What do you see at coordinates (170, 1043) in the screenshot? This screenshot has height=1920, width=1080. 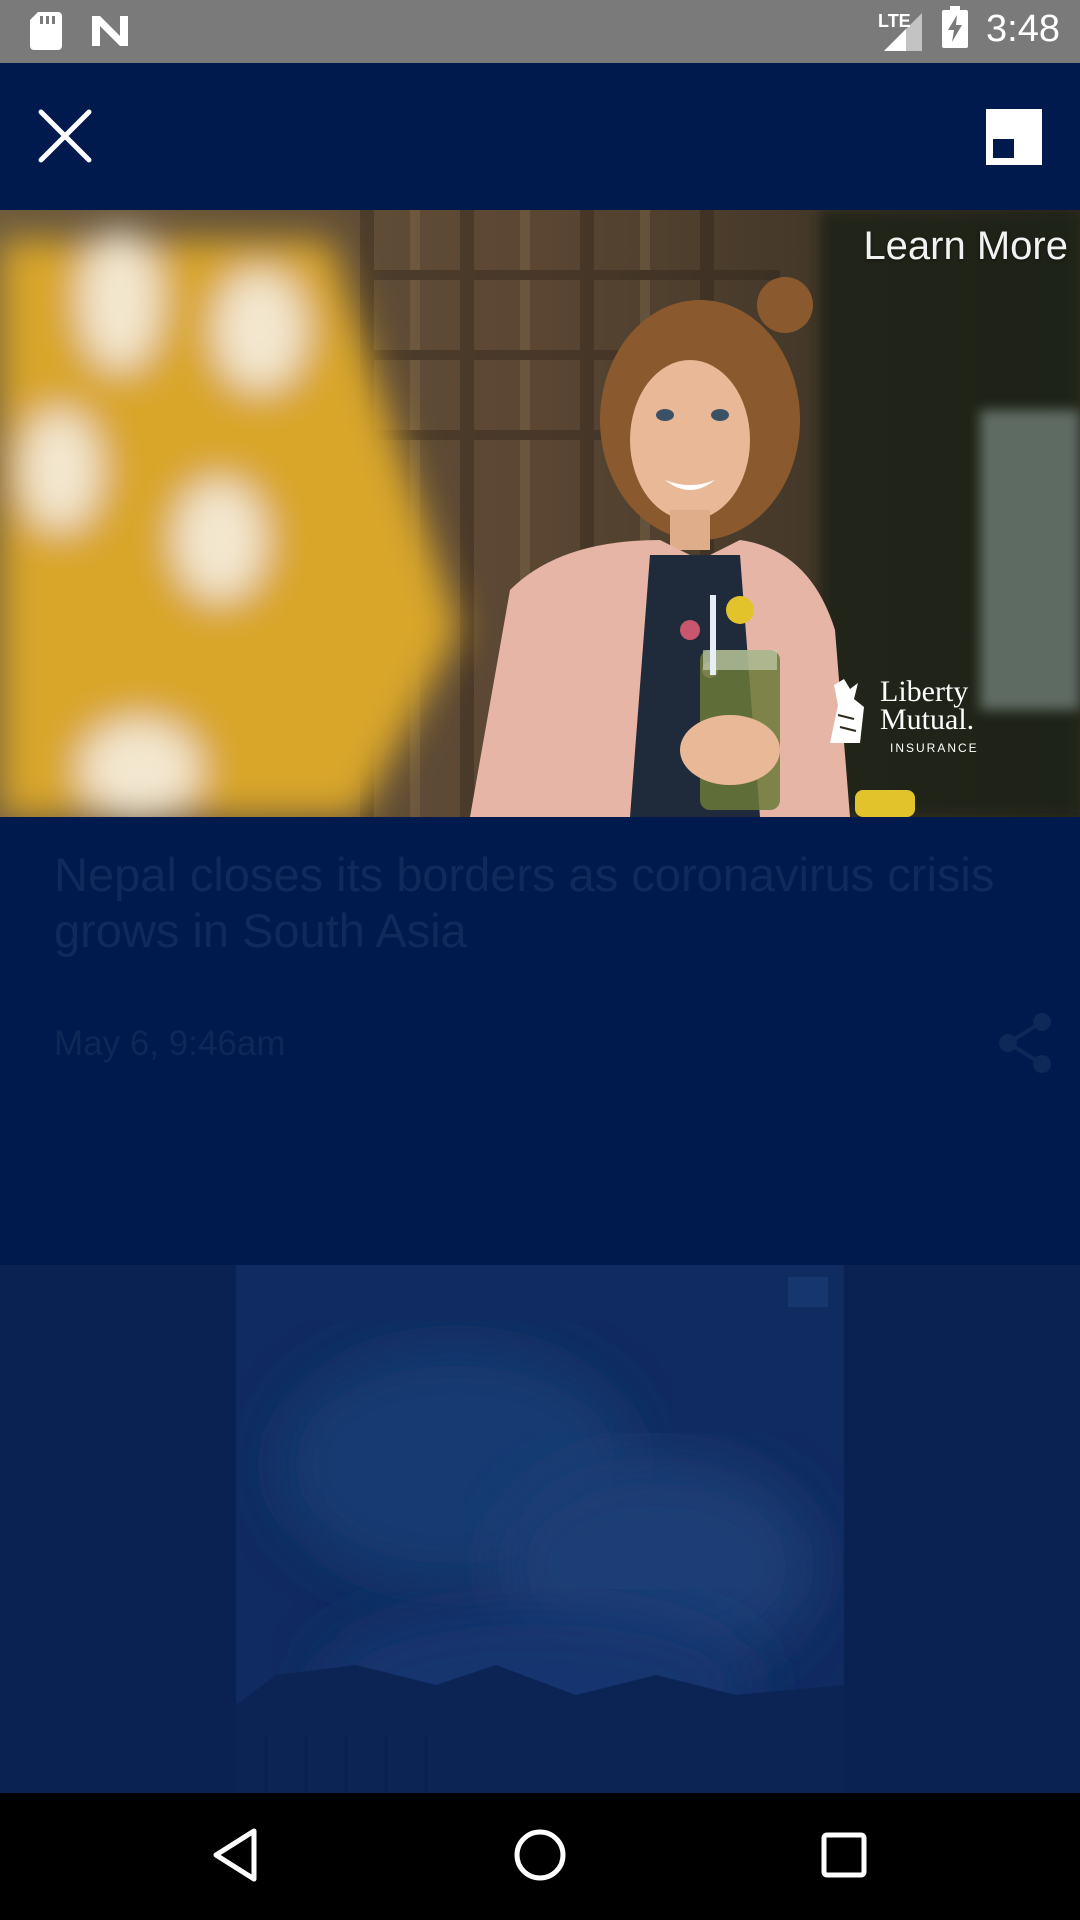 I see `article-timestamp: May 6, 9:46am` at bounding box center [170, 1043].